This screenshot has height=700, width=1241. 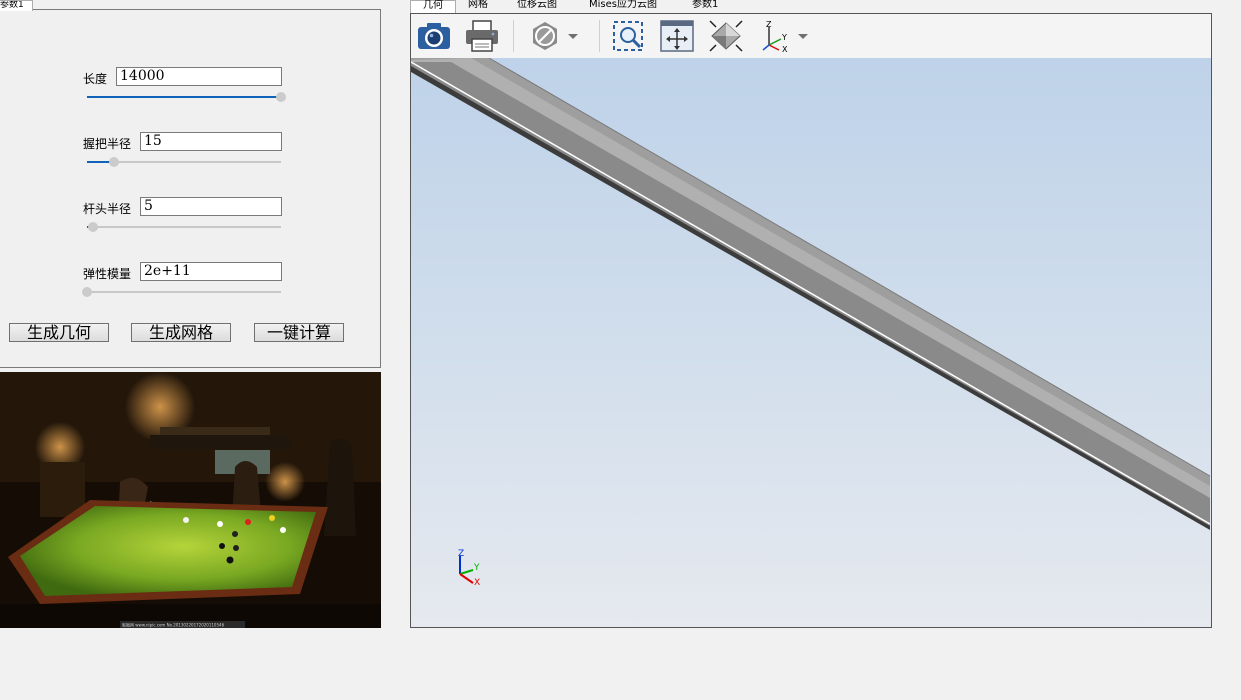 What do you see at coordinates (476, 568) in the screenshot?
I see `triad-y-label: Y` at bounding box center [476, 568].